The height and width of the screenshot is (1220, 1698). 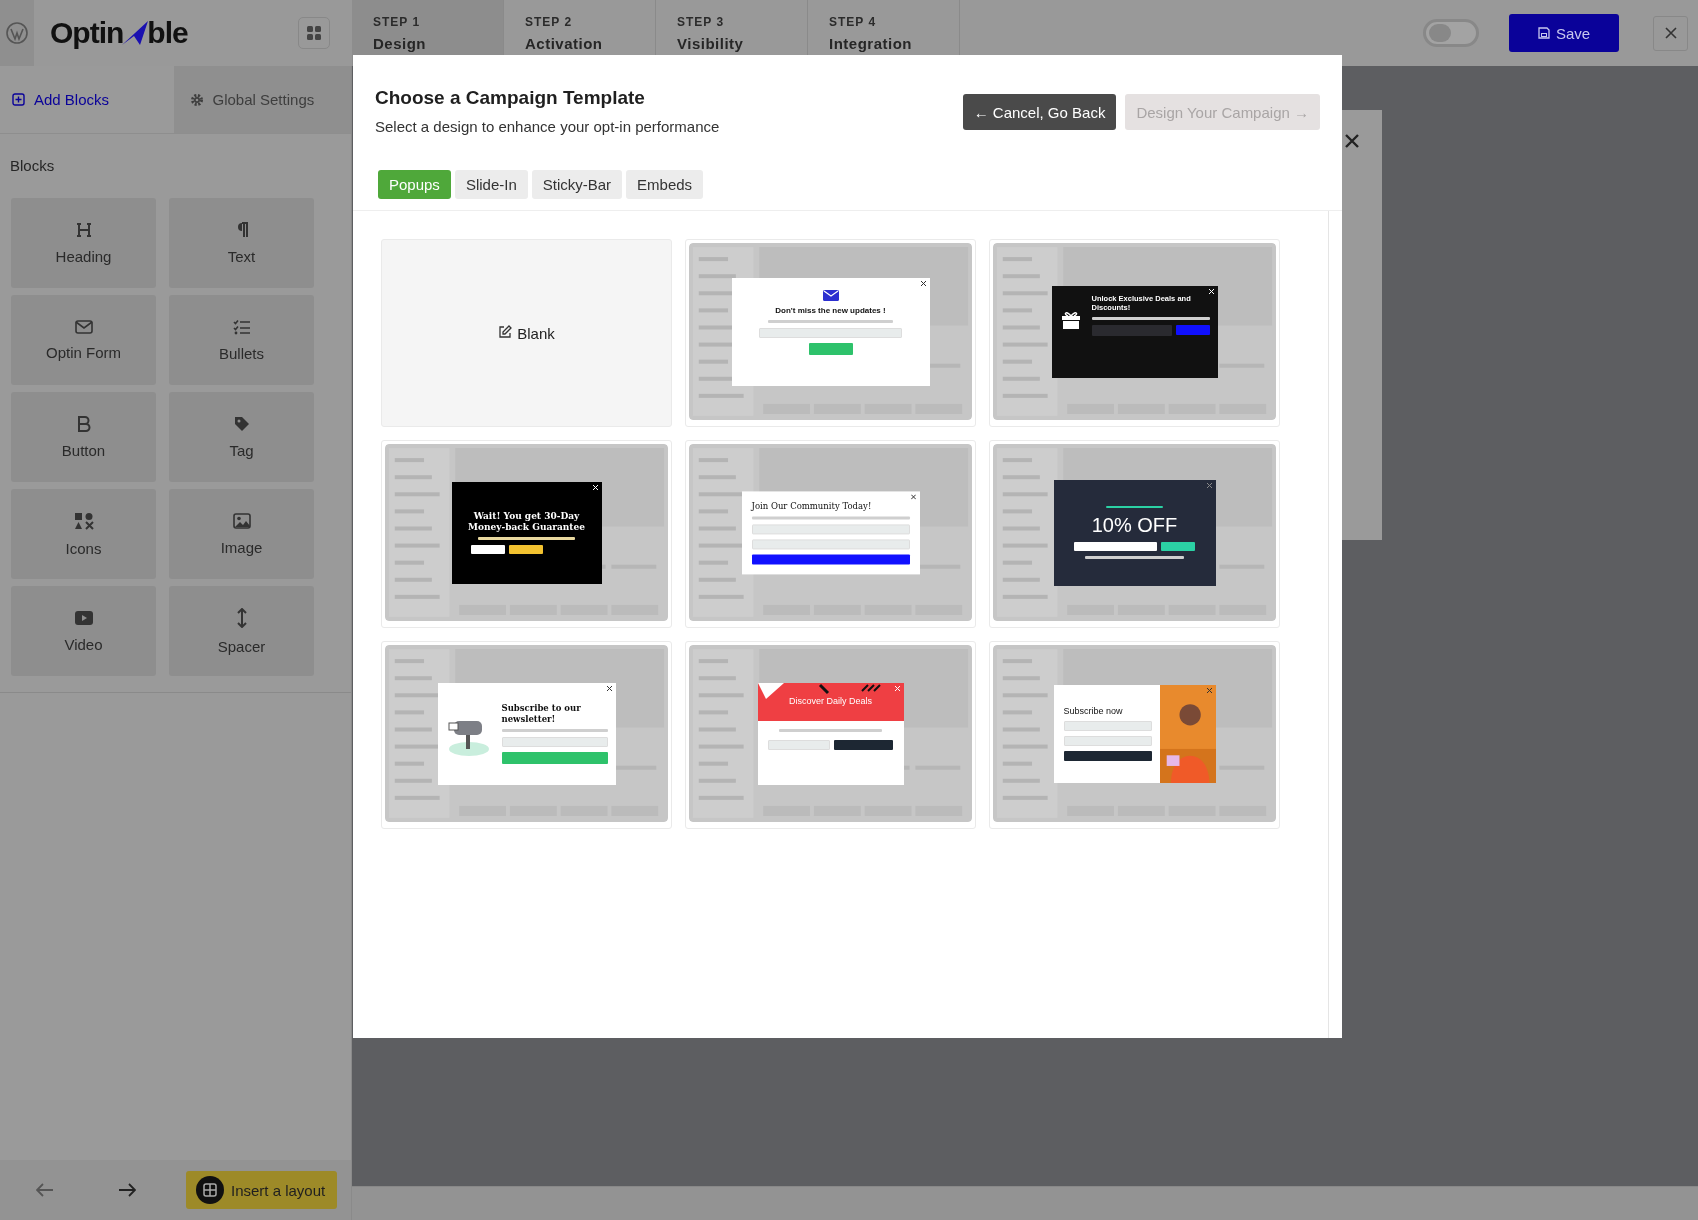 I want to click on toggle-switch, so click(x=1451, y=33).